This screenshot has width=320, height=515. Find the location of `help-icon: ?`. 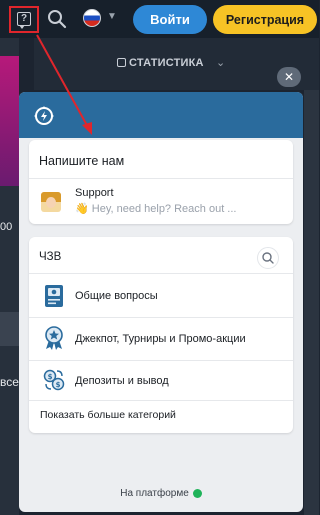

help-icon: ? is located at coordinates (24, 19).